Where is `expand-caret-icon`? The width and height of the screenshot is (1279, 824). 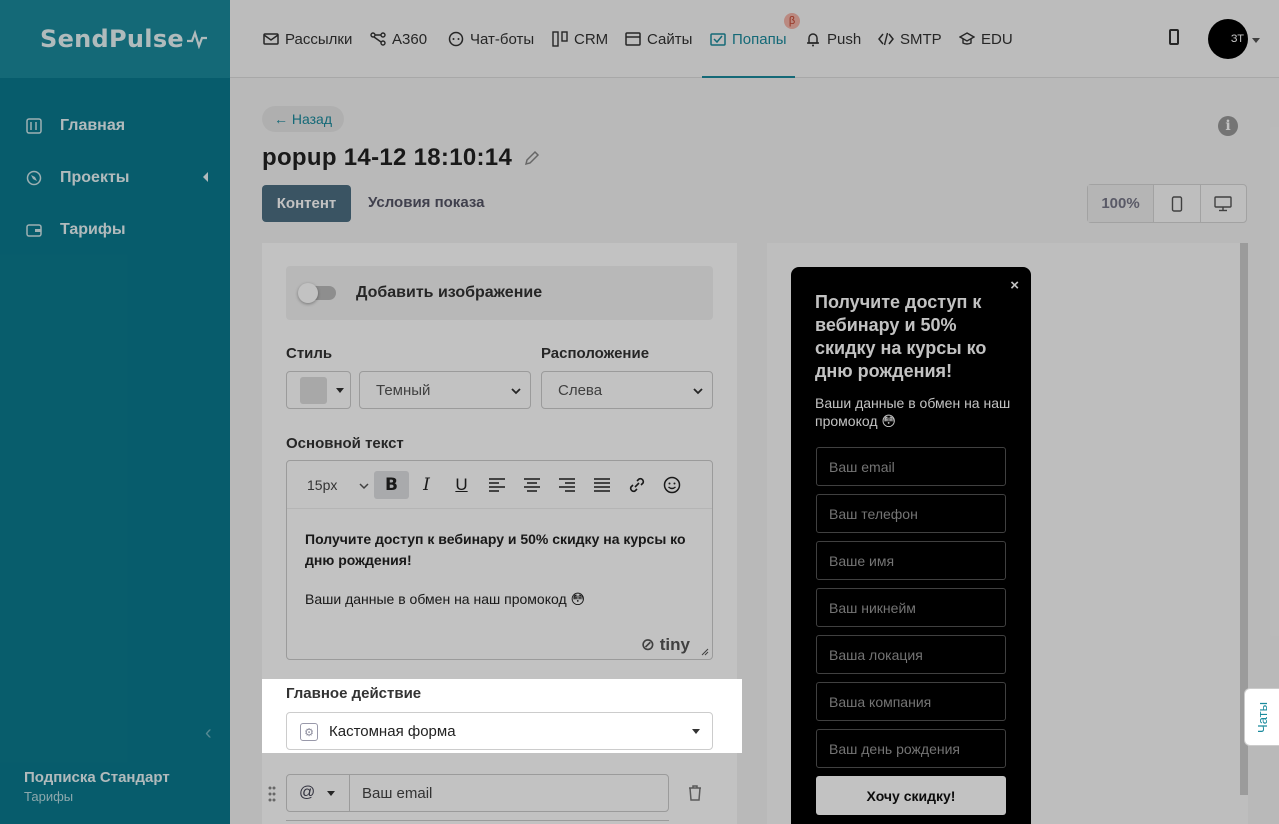 expand-caret-icon is located at coordinates (205, 177).